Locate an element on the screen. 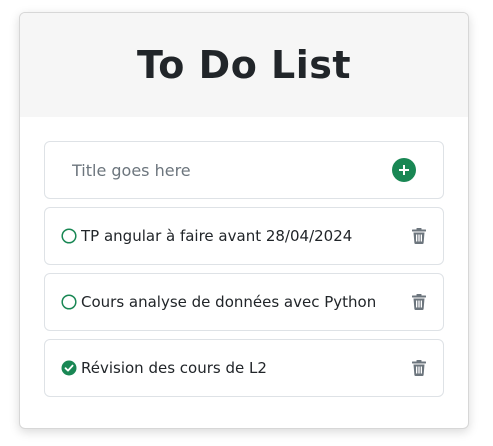 The image size is (493, 446). check-circle-icon is located at coordinates (69, 368).